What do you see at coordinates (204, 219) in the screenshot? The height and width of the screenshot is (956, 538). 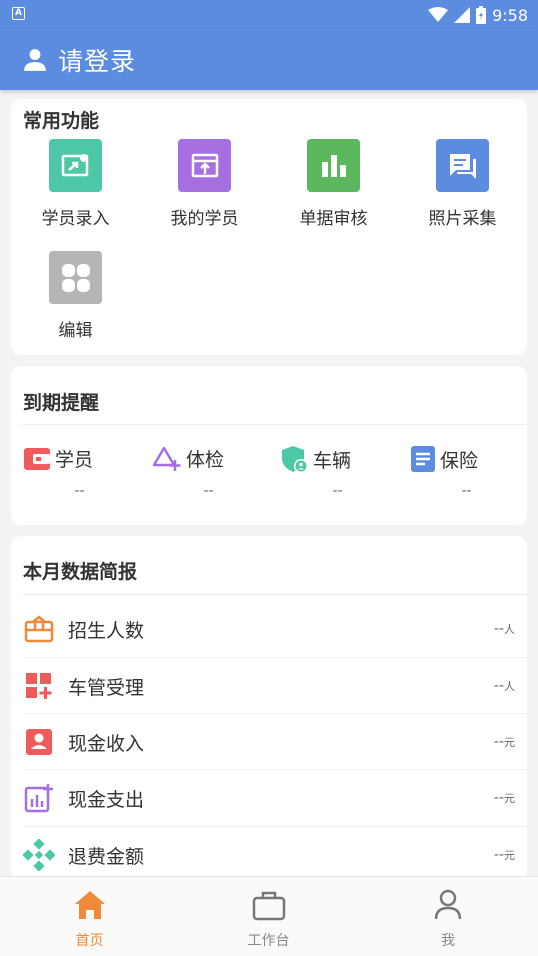 I see `func-label: 我的学员` at bounding box center [204, 219].